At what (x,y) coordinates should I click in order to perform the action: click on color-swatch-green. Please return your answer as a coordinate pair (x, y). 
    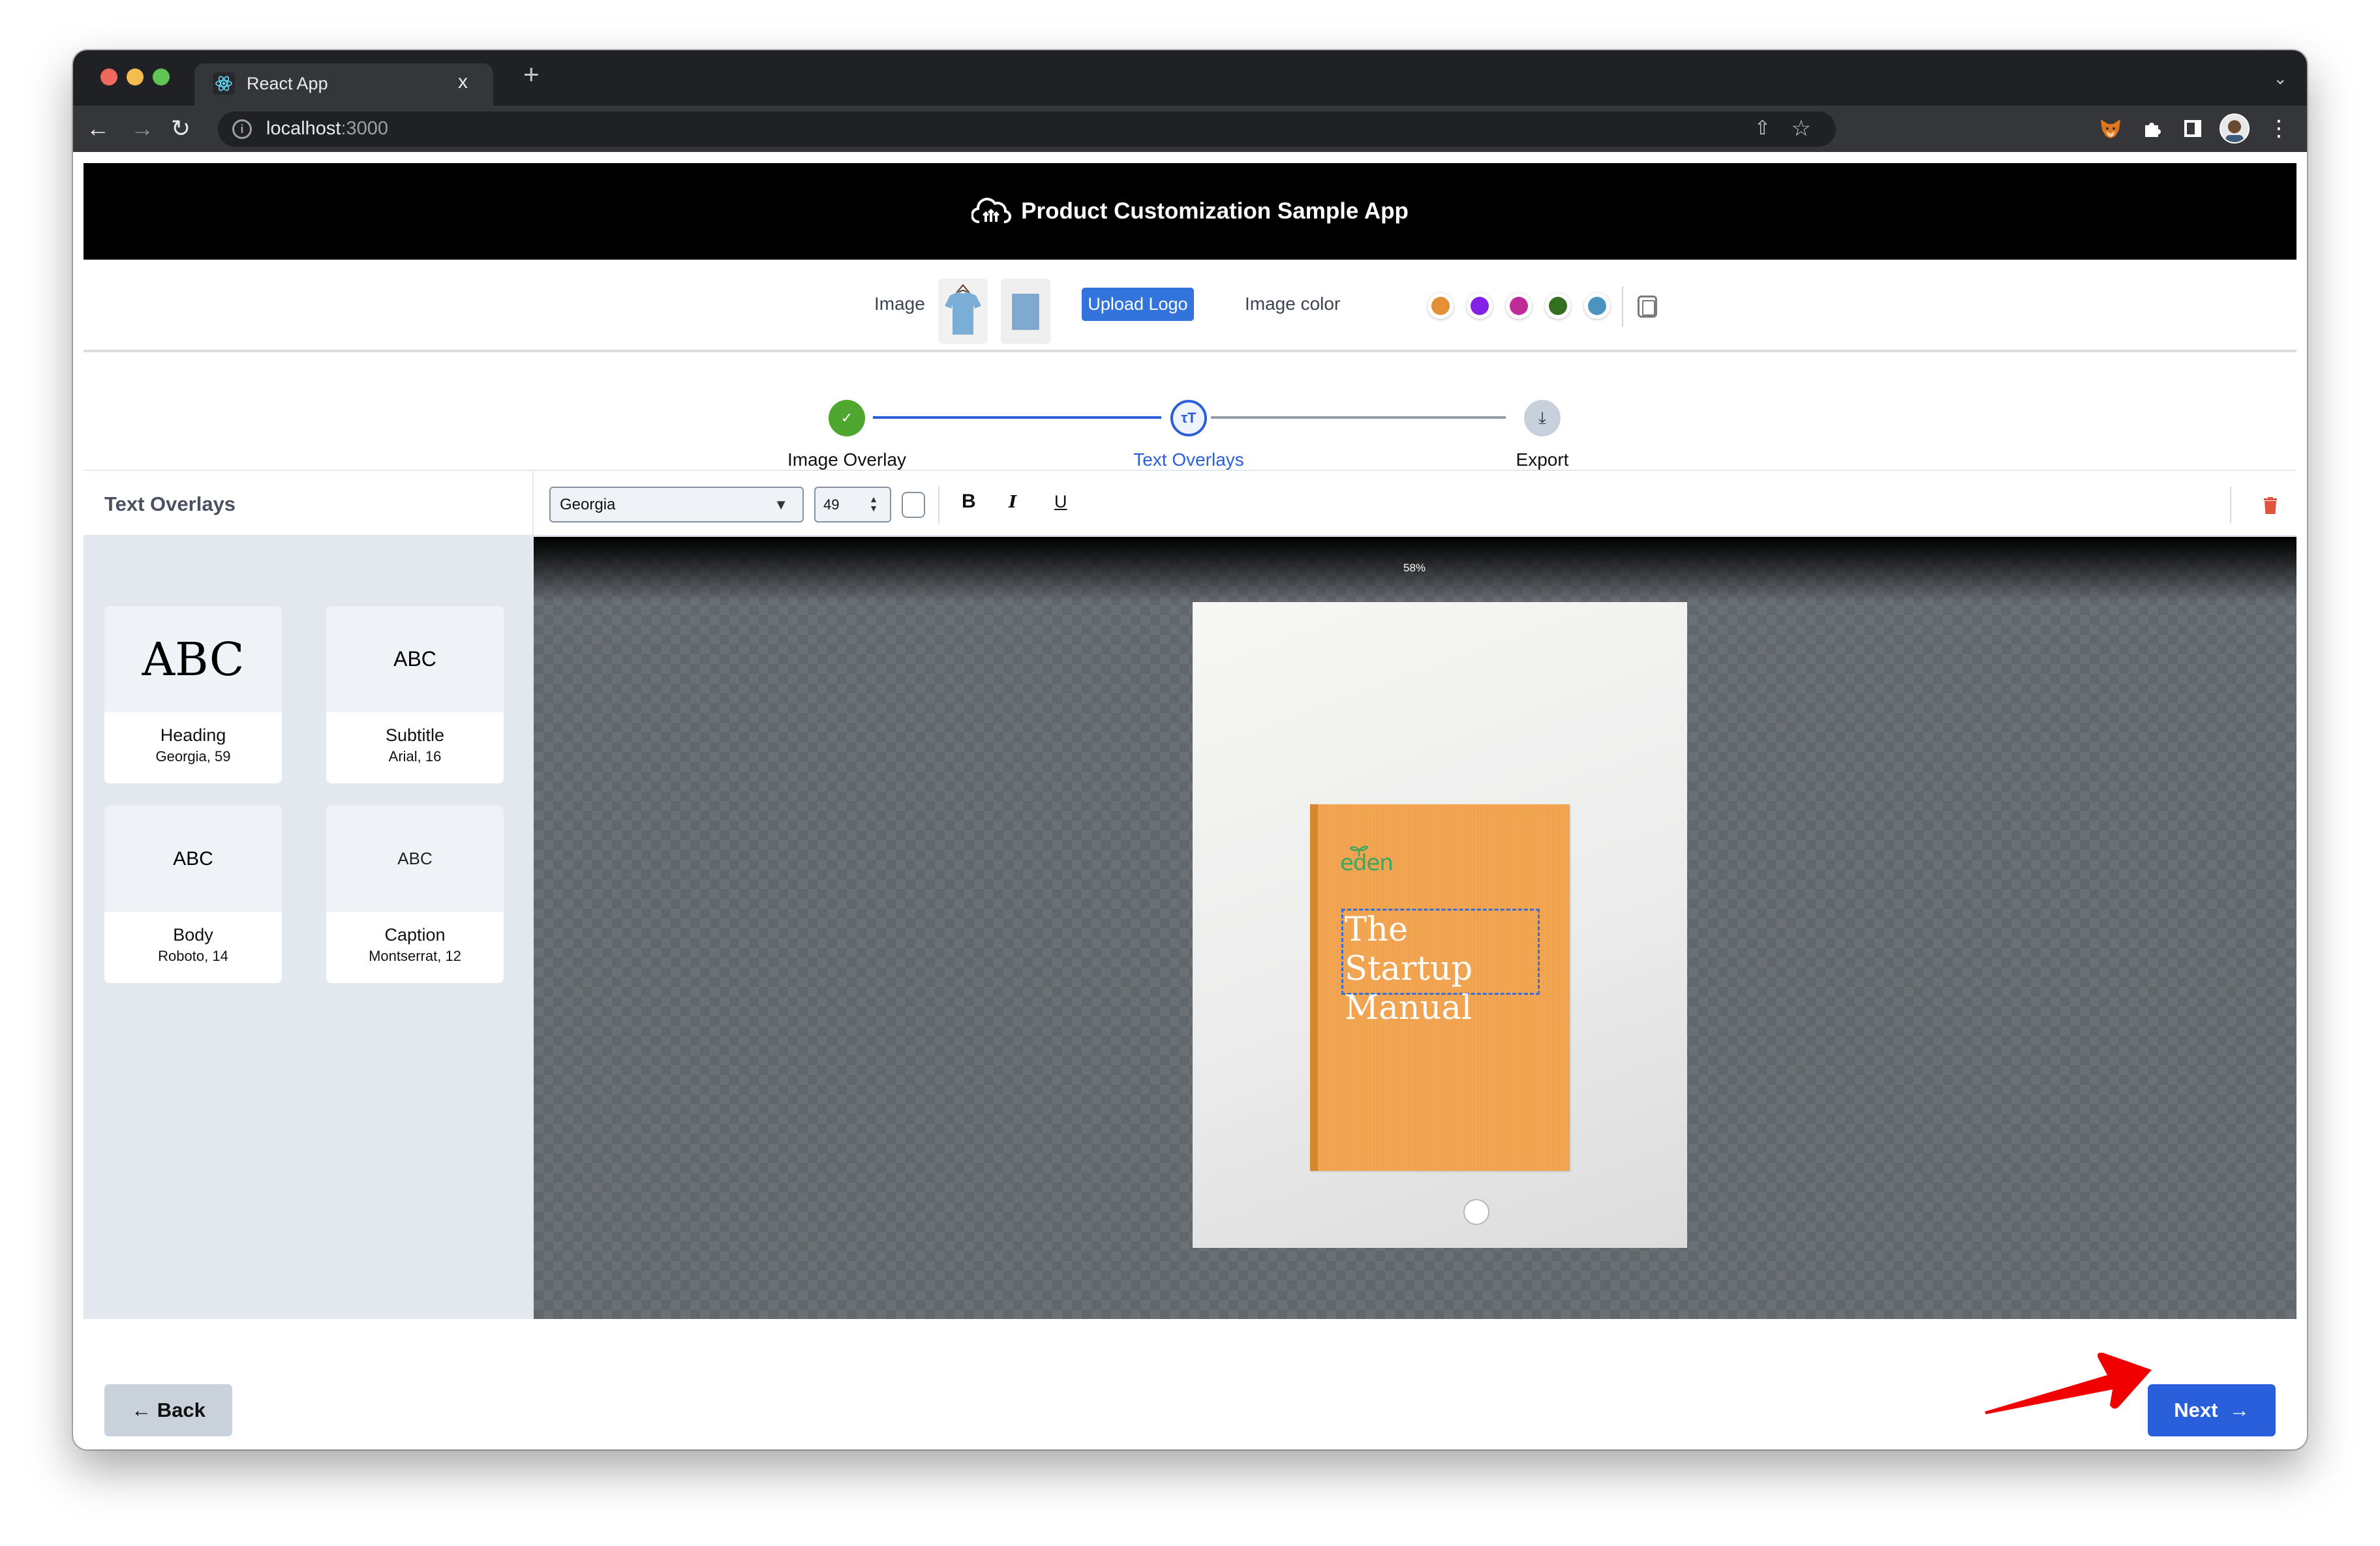
    Looking at the image, I should click on (1558, 306).